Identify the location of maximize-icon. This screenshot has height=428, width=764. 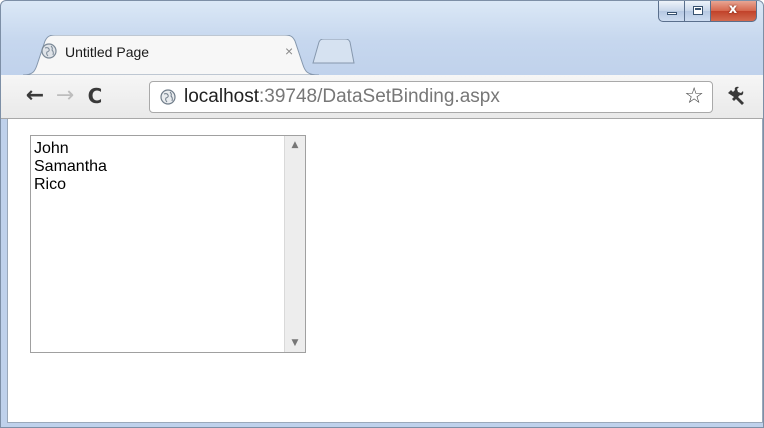
(698, 10).